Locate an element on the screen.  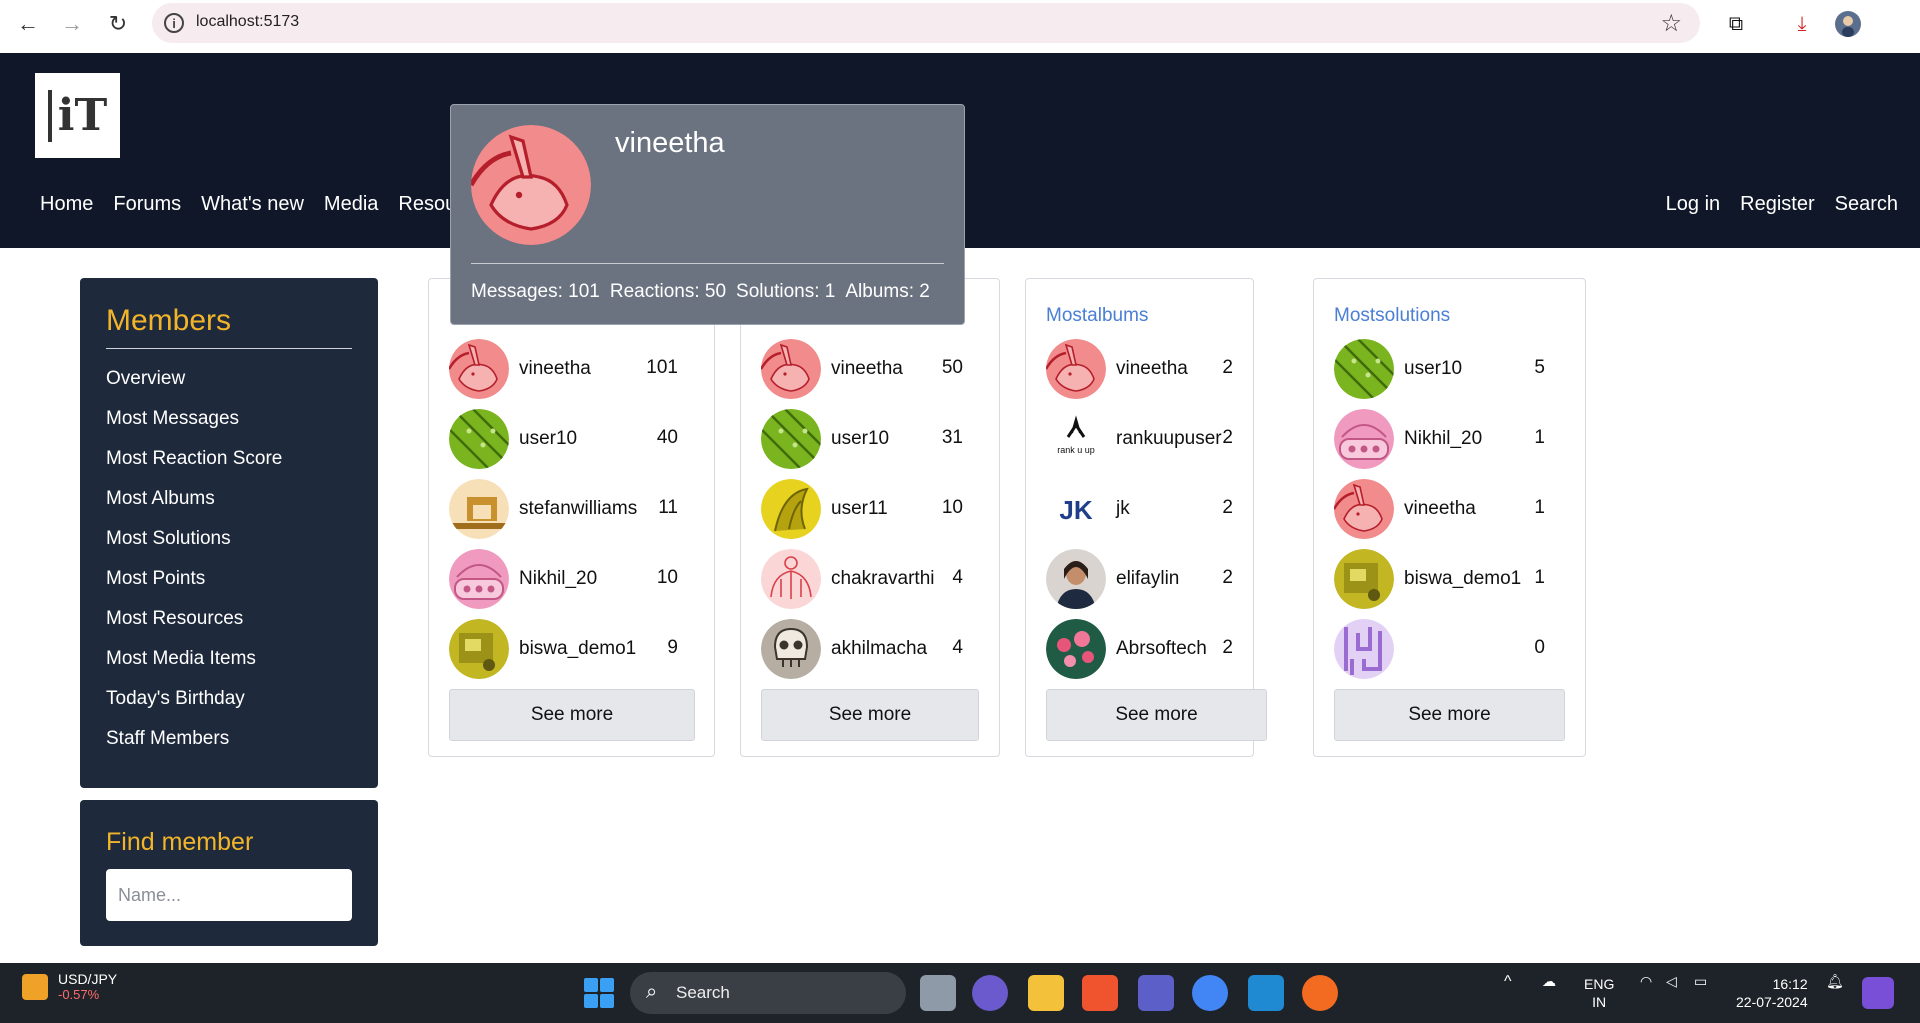
nav-search: Search is located at coordinates (1866, 204).